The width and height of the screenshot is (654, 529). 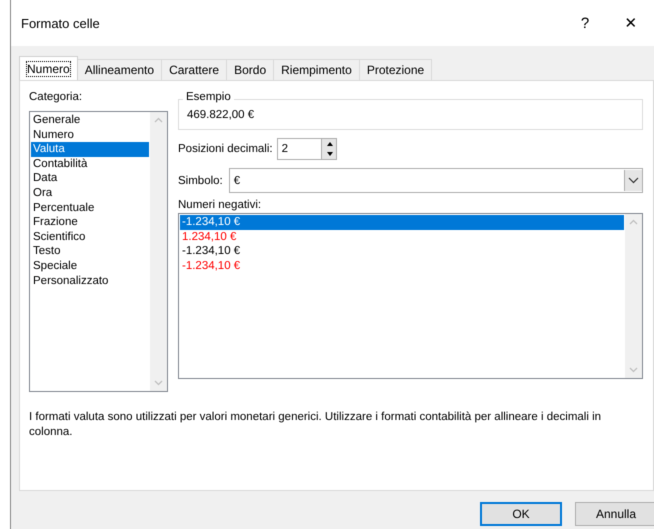 What do you see at coordinates (633, 181) in the screenshot?
I see `chevron-down-icon` at bounding box center [633, 181].